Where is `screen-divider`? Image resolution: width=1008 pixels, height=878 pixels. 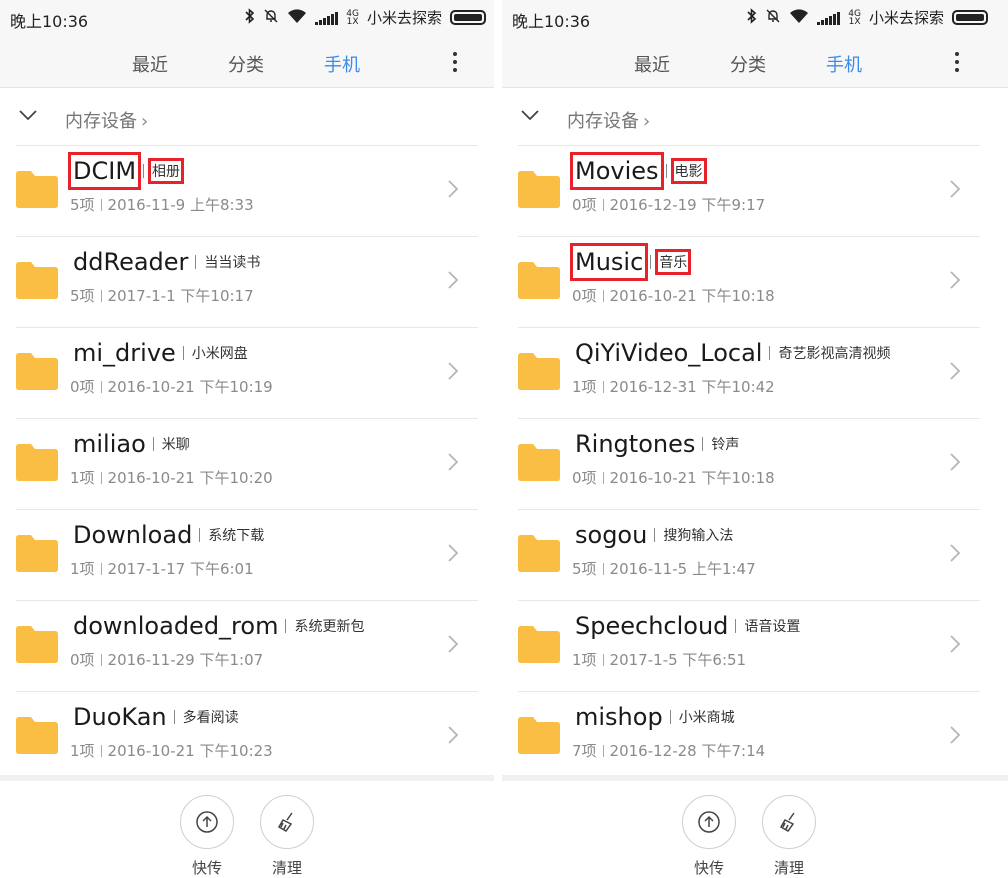 screen-divider is located at coordinates (498, 439).